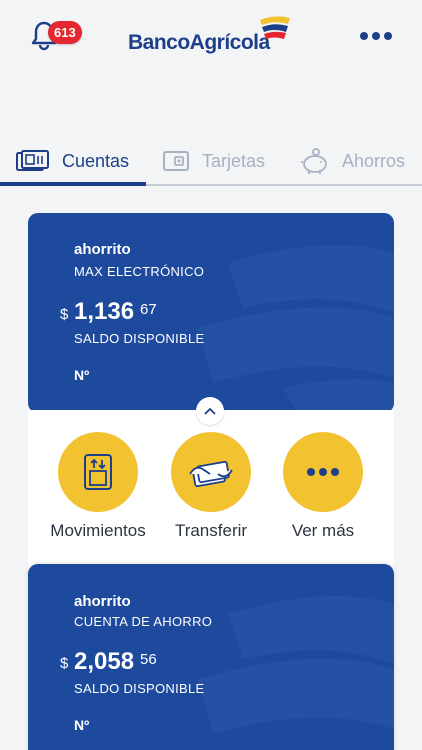 Image resolution: width=422 pixels, height=750 pixels. Describe the element at coordinates (148, 309) in the screenshot. I see `balance-cents: 67` at that location.